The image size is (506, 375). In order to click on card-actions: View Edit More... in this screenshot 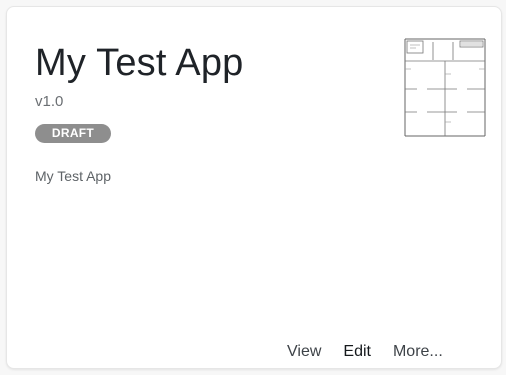, I will do `click(365, 352)`.